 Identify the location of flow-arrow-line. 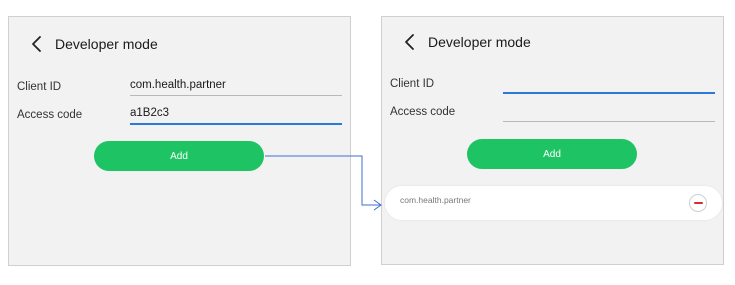
(323, 180).